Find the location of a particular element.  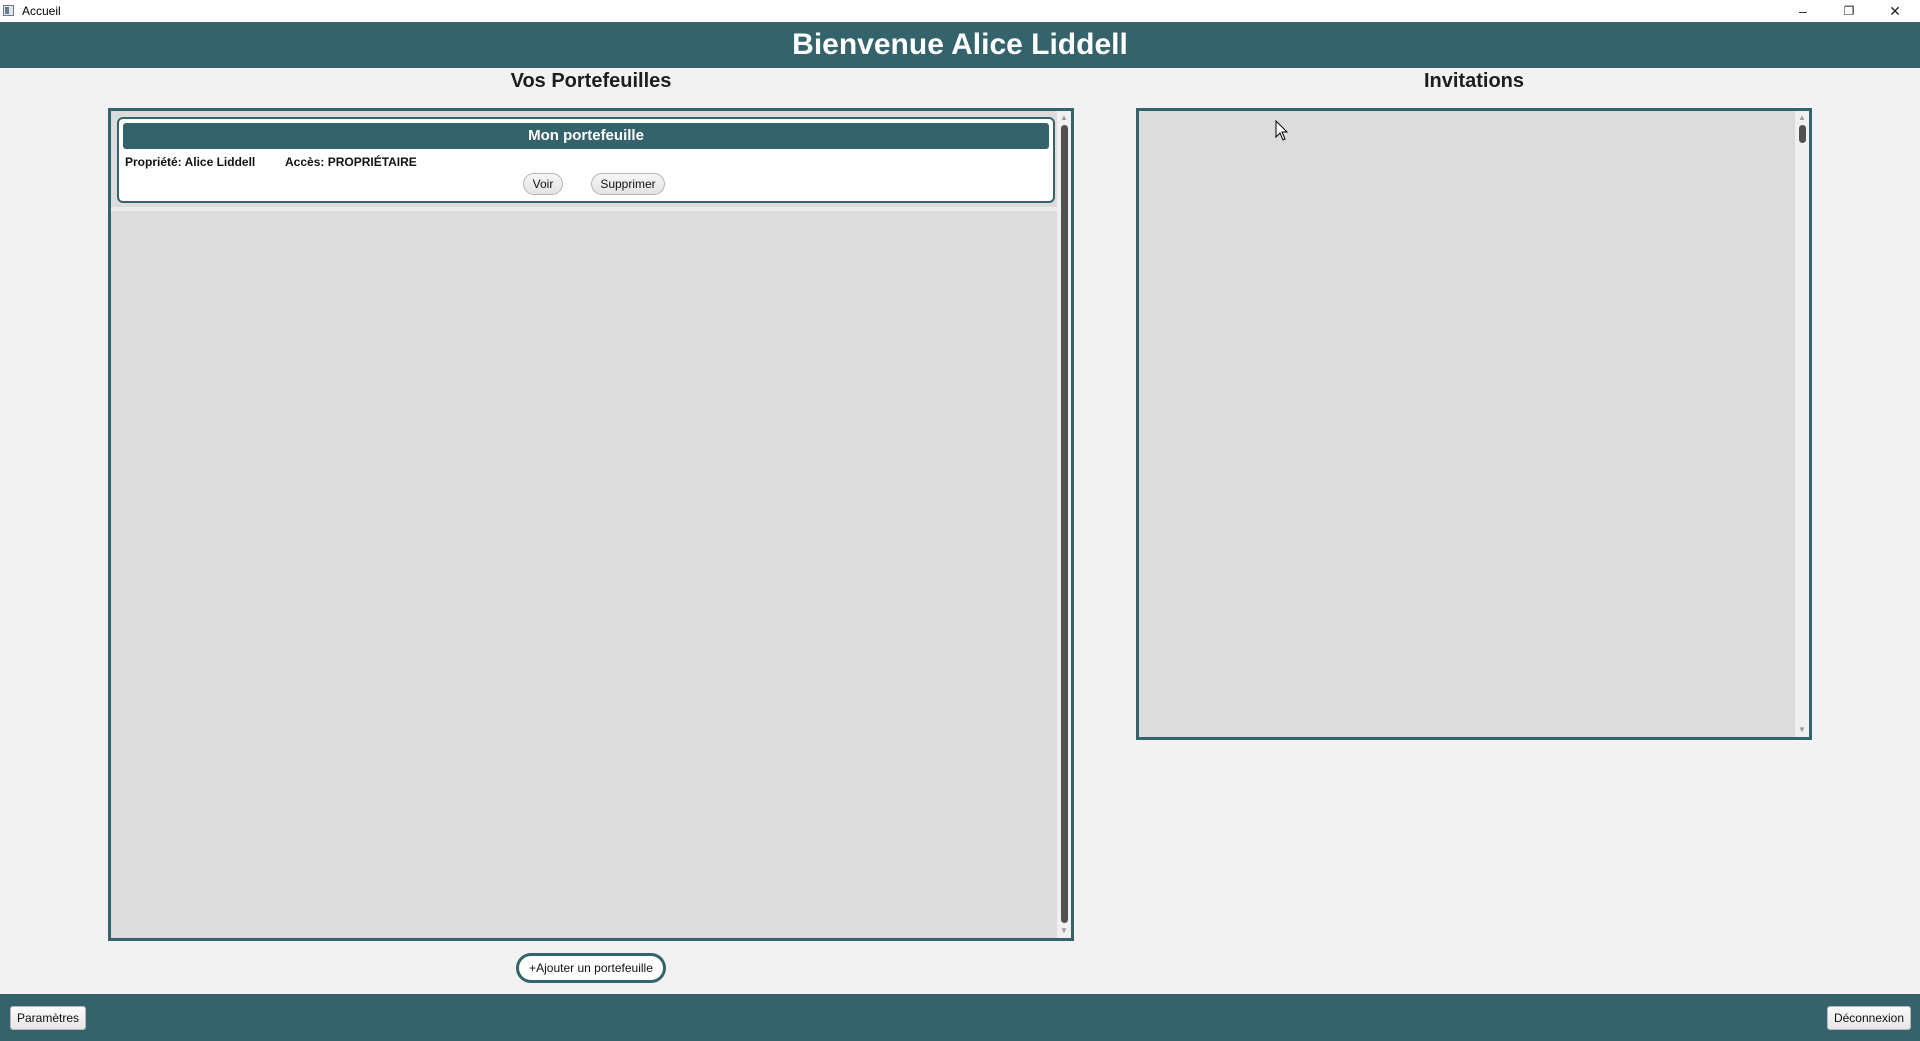

minimize-icon: – is located at coordinates (1803, 11).